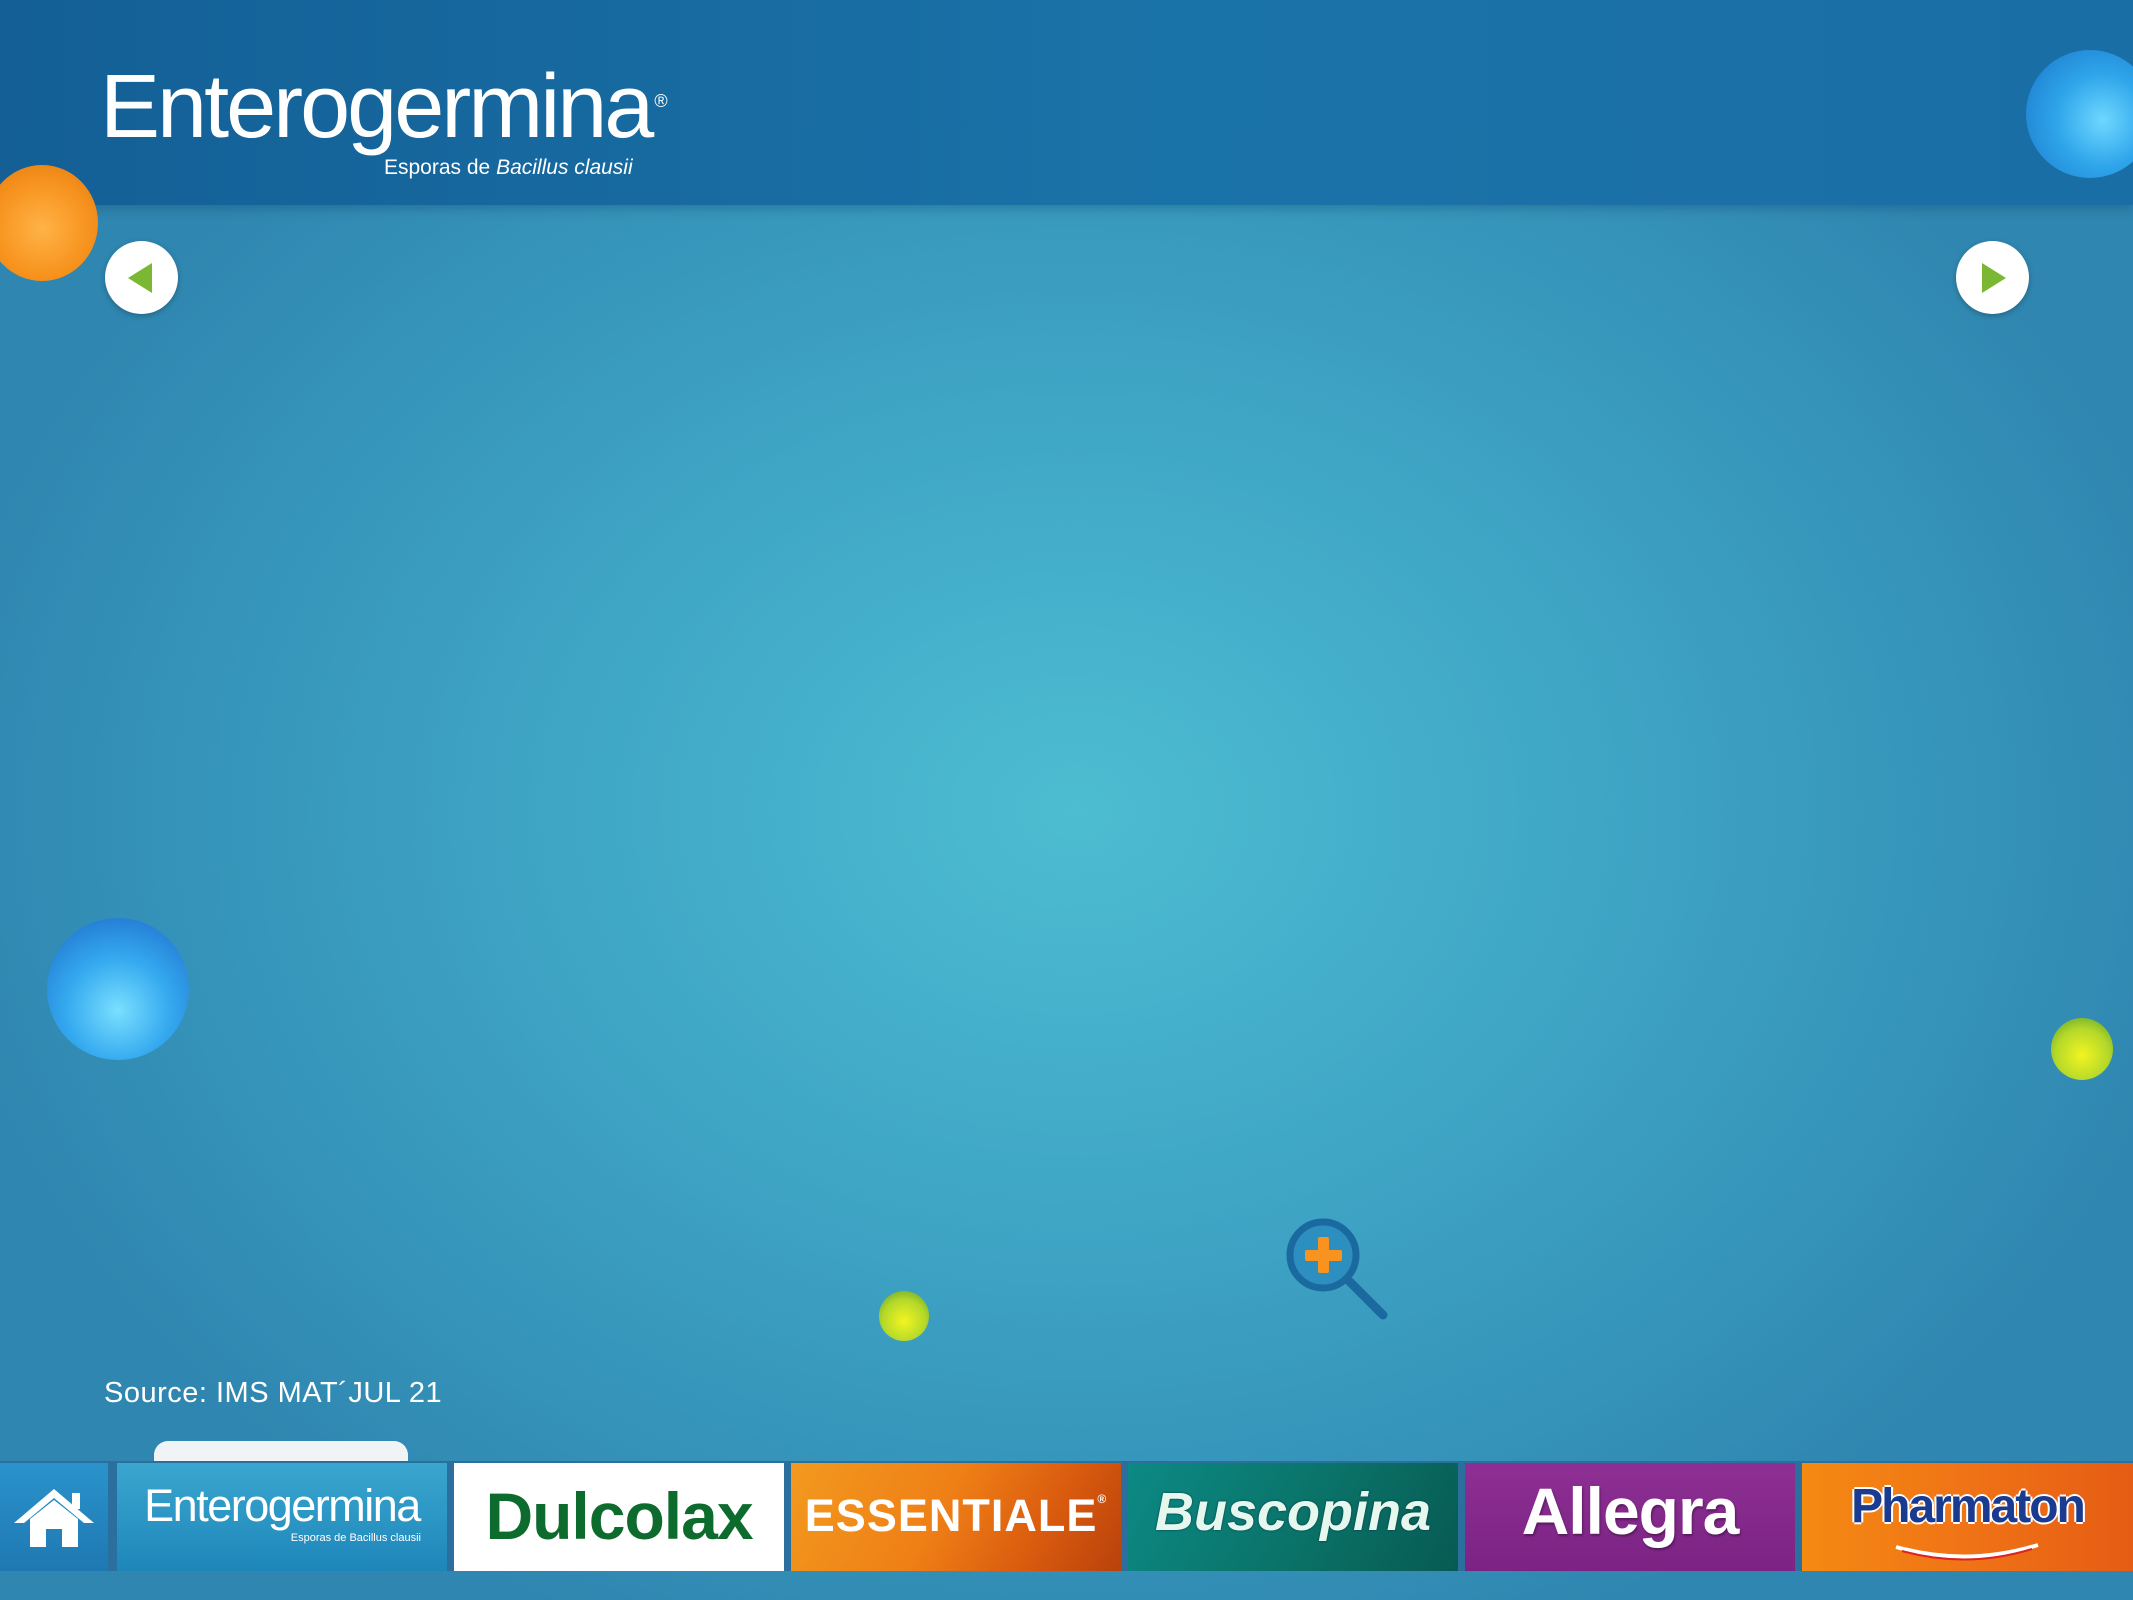 The height and width of the screenshot is (1600, 2133). I want to click on logo-subtitle-species: Bacillus clausii, so click(564, 167).